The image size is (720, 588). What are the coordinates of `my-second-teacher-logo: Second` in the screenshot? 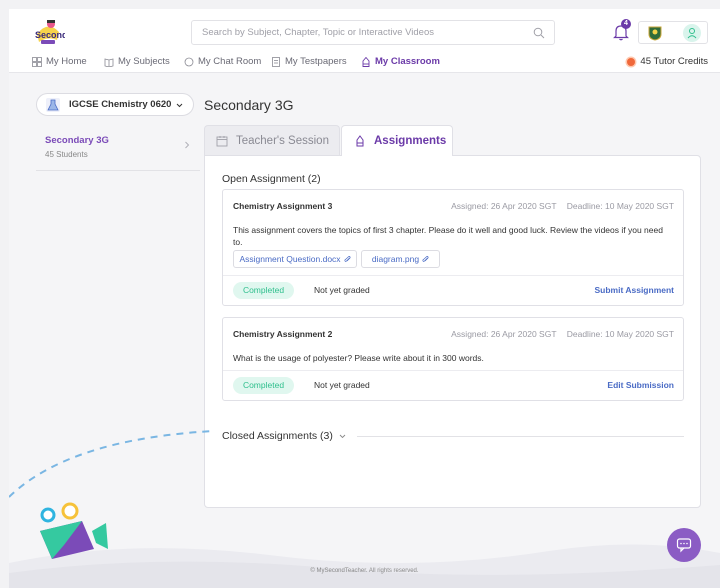 It's located at (48, 31).